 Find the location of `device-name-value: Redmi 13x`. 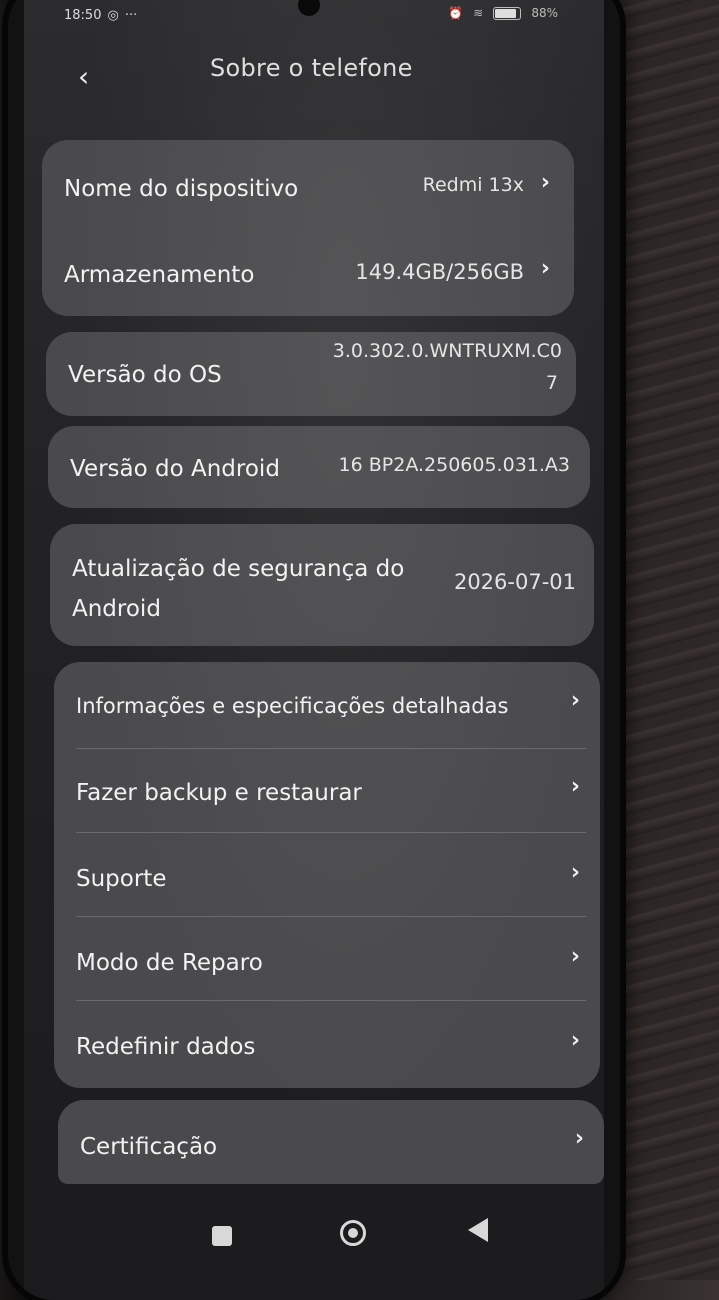

device-name-value: Redmi 13x is located at coordinates (473, 185).